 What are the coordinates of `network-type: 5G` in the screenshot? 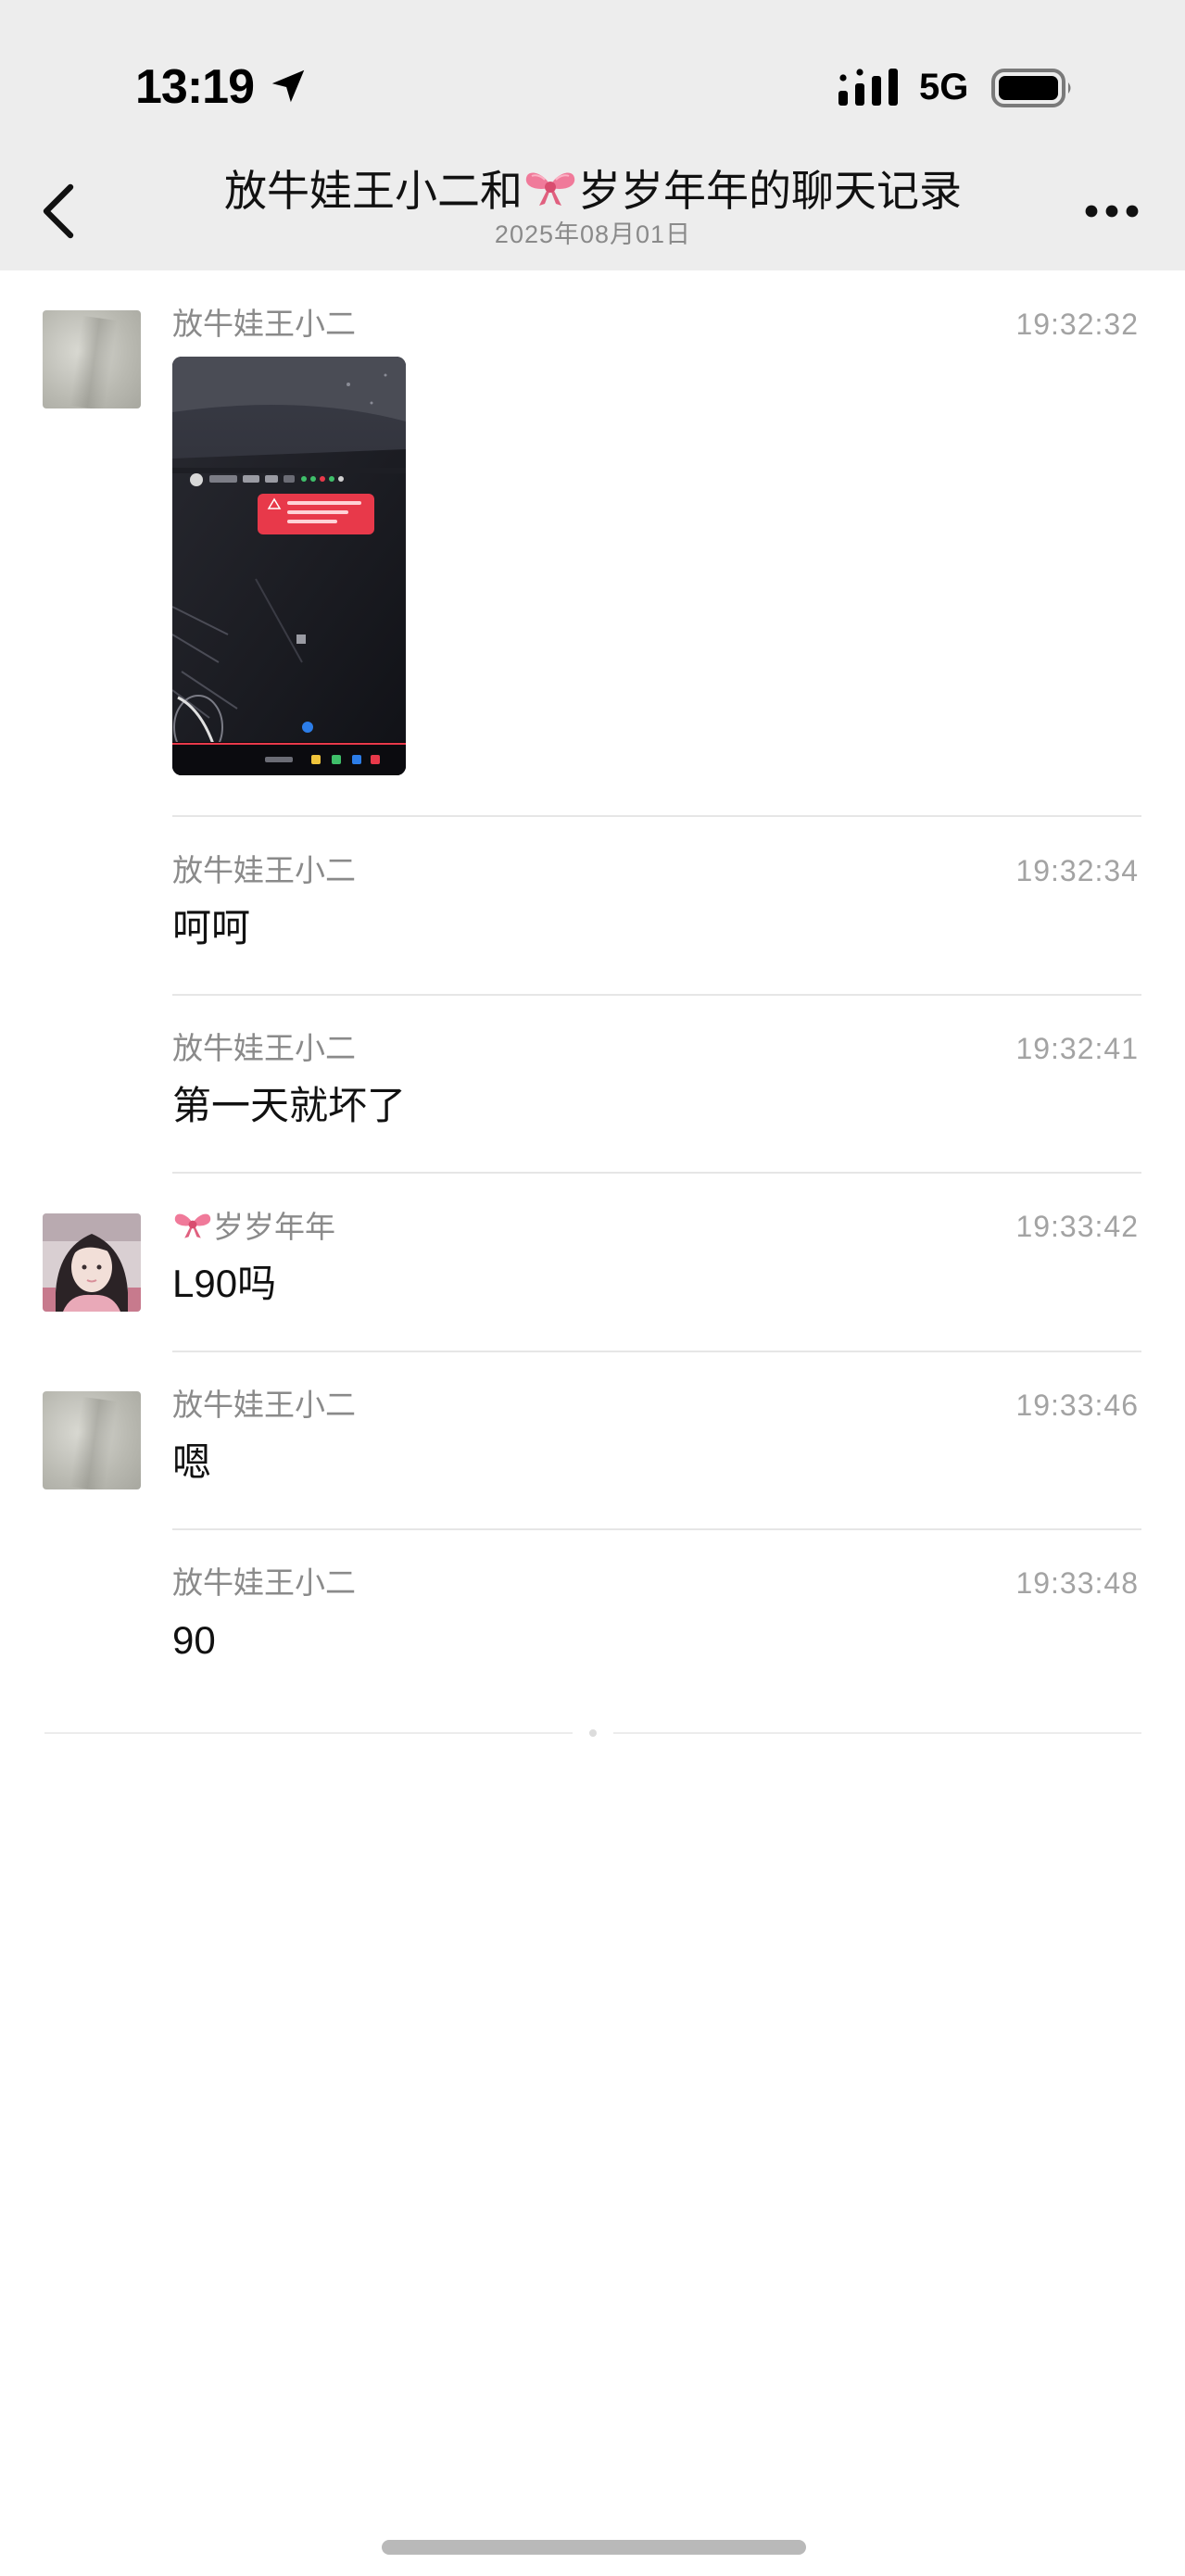 It's located at (944, 87).